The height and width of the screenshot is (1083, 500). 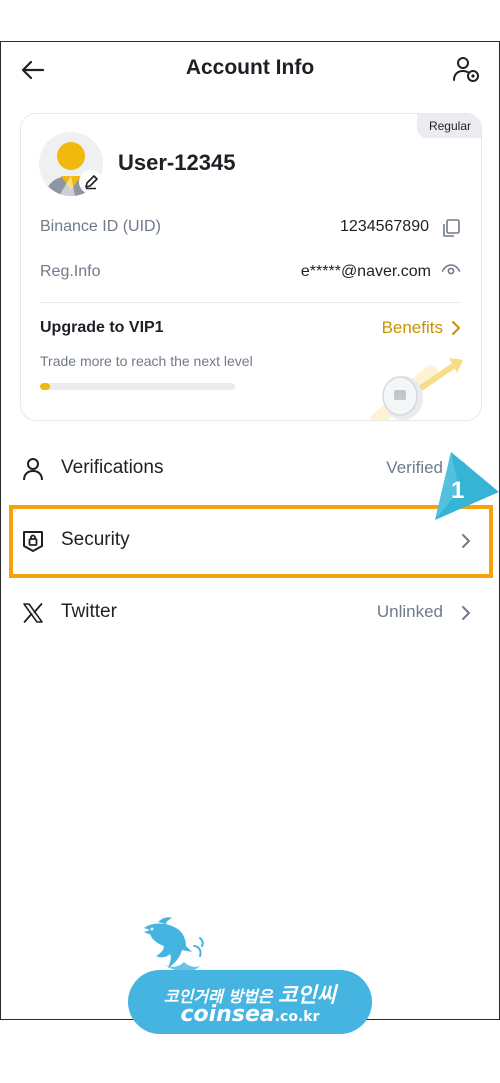 What do you see at coordinates (409, 611) in the screenshot?
I see `twitter-status: Unlinked` at bounding box center [409, 611].